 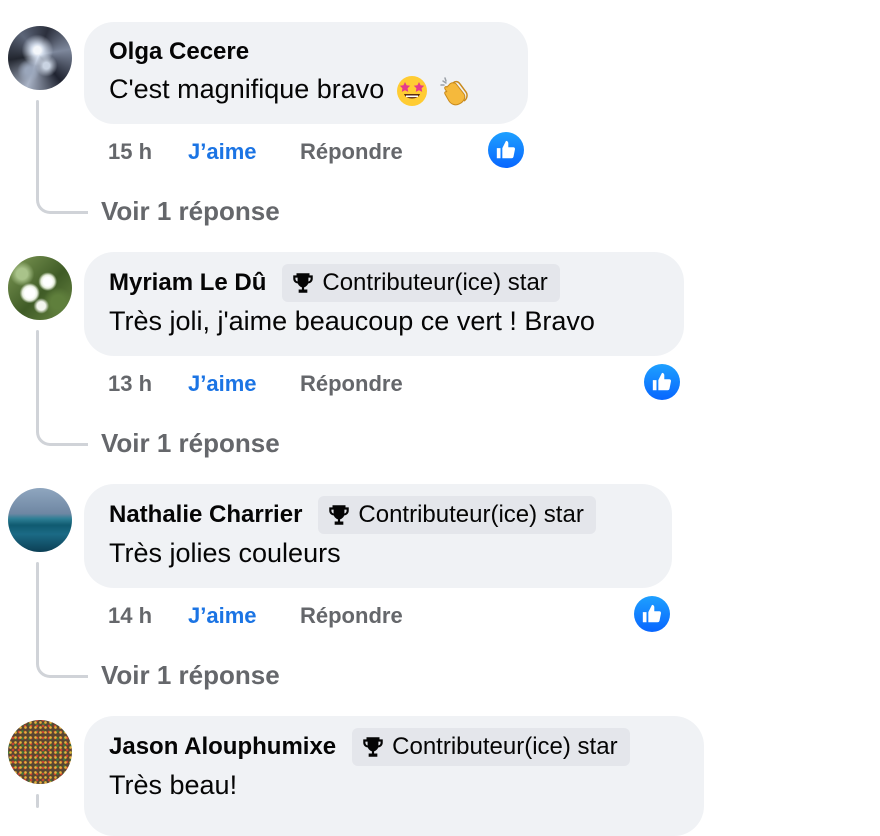 I want to click on star-struck-emoji, so click(x=411, y=90).